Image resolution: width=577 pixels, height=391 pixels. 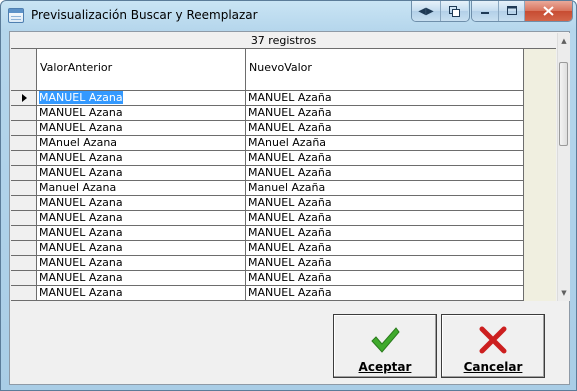 I want to click on close-button, so click(x=548, y=11).